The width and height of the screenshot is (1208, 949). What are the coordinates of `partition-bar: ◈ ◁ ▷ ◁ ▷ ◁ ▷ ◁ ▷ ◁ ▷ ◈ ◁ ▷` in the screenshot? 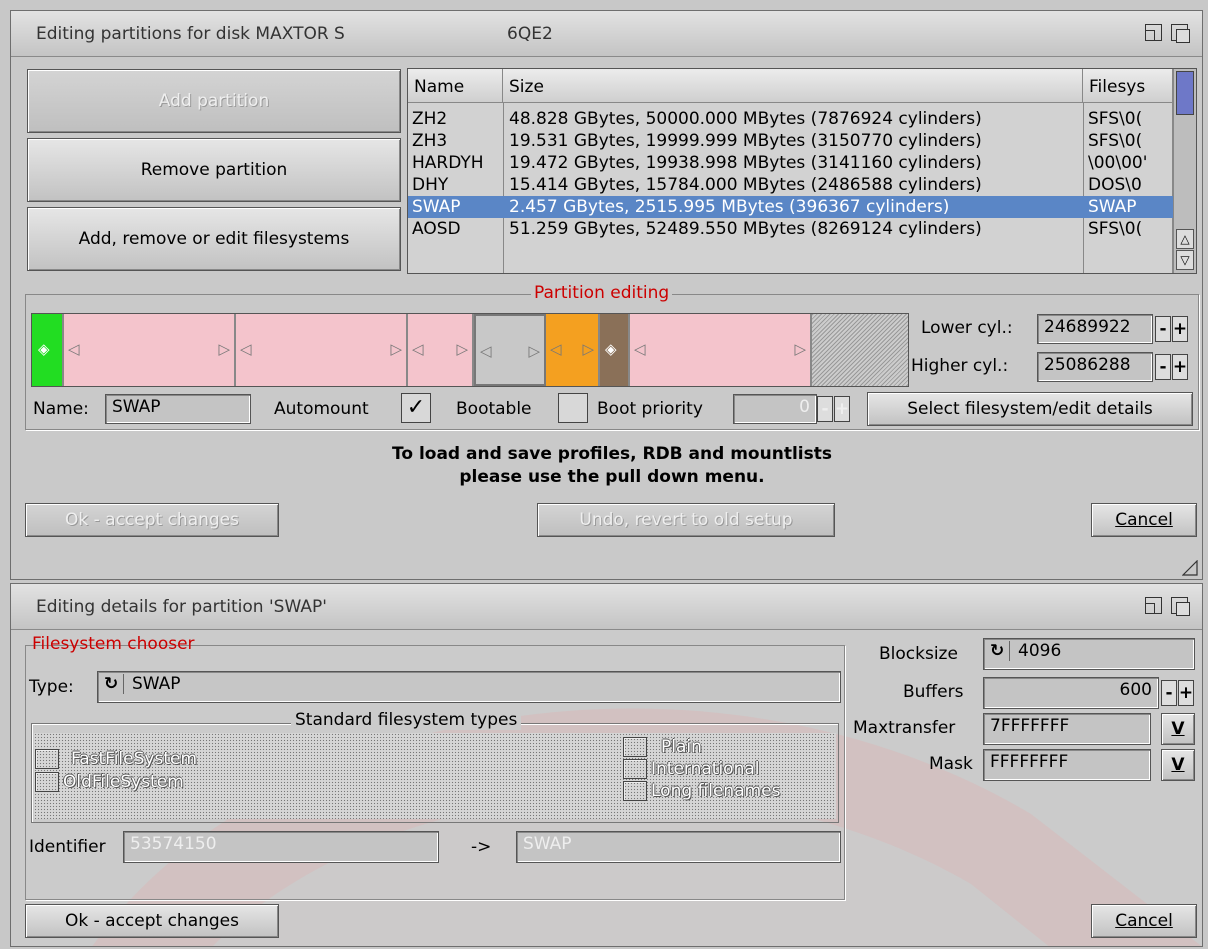 It's located at (470, 350).